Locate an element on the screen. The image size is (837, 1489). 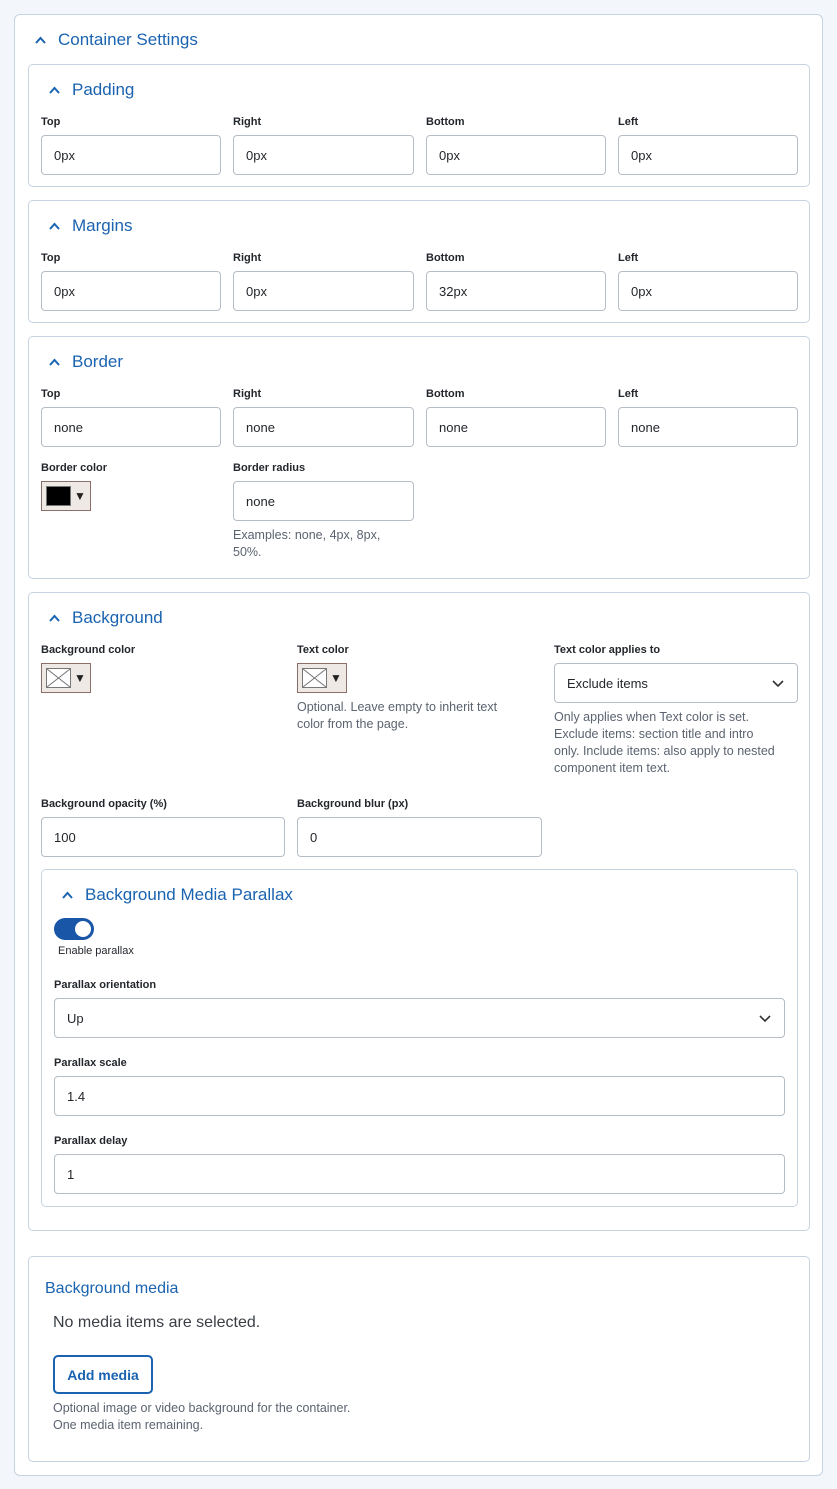
parallax-header: Background Media Parallax is located at coordinates (176, 895).